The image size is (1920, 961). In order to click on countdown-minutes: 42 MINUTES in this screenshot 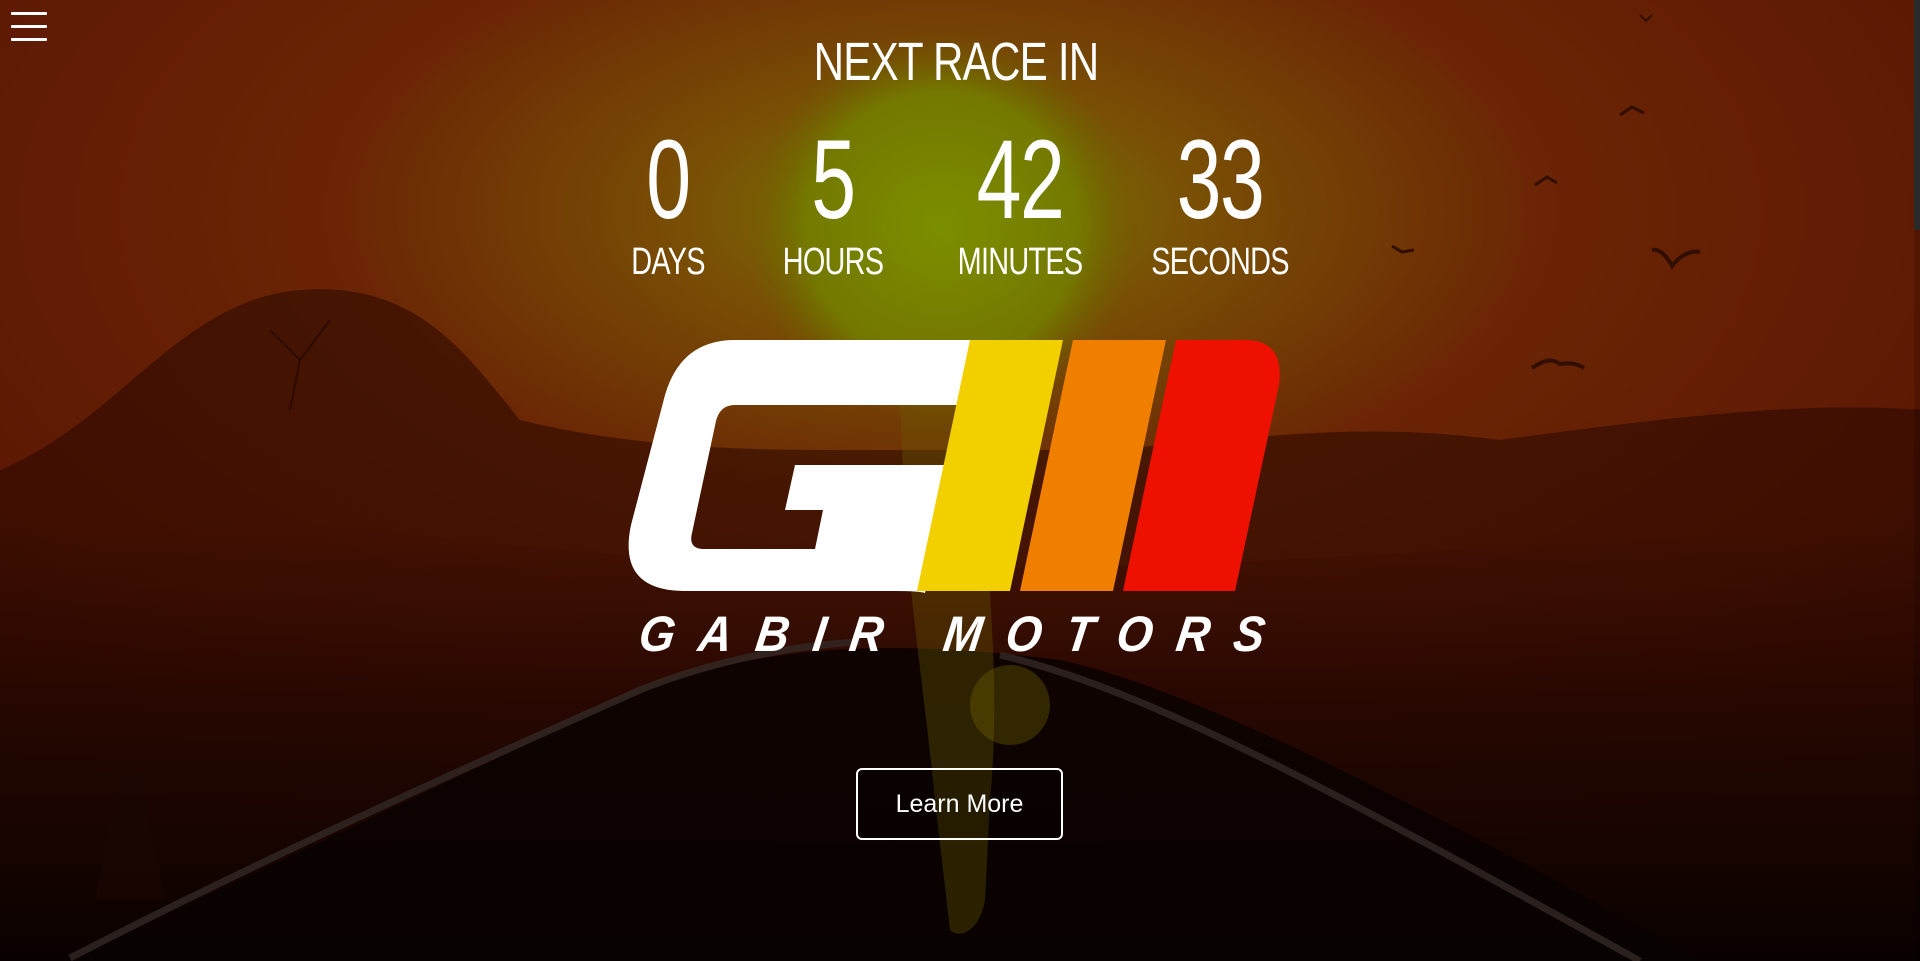, I will do `click(1020, 202)`.